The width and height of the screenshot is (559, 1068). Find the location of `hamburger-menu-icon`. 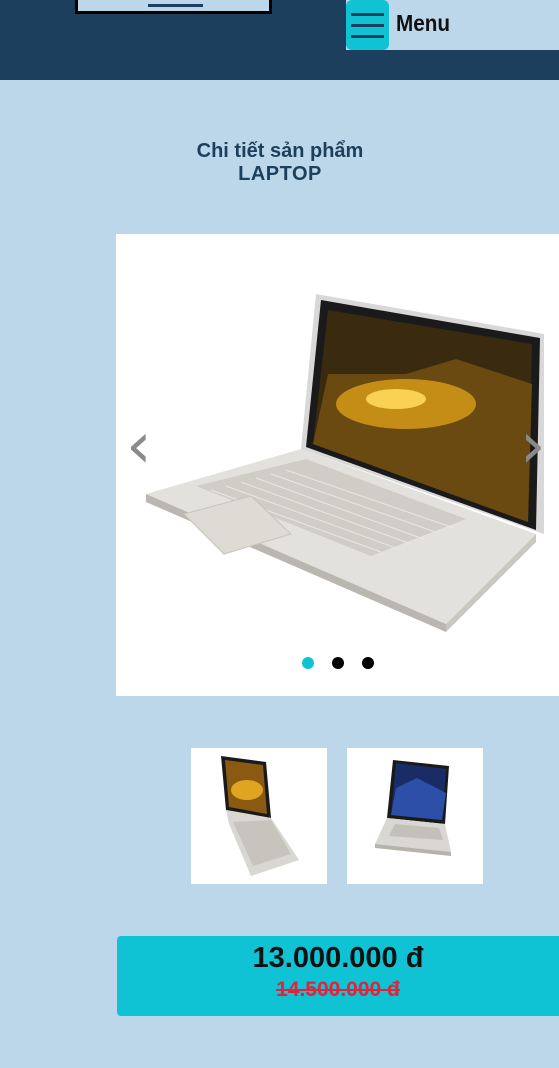

hamburger-menu-icon is located at coordinates (367, 25).